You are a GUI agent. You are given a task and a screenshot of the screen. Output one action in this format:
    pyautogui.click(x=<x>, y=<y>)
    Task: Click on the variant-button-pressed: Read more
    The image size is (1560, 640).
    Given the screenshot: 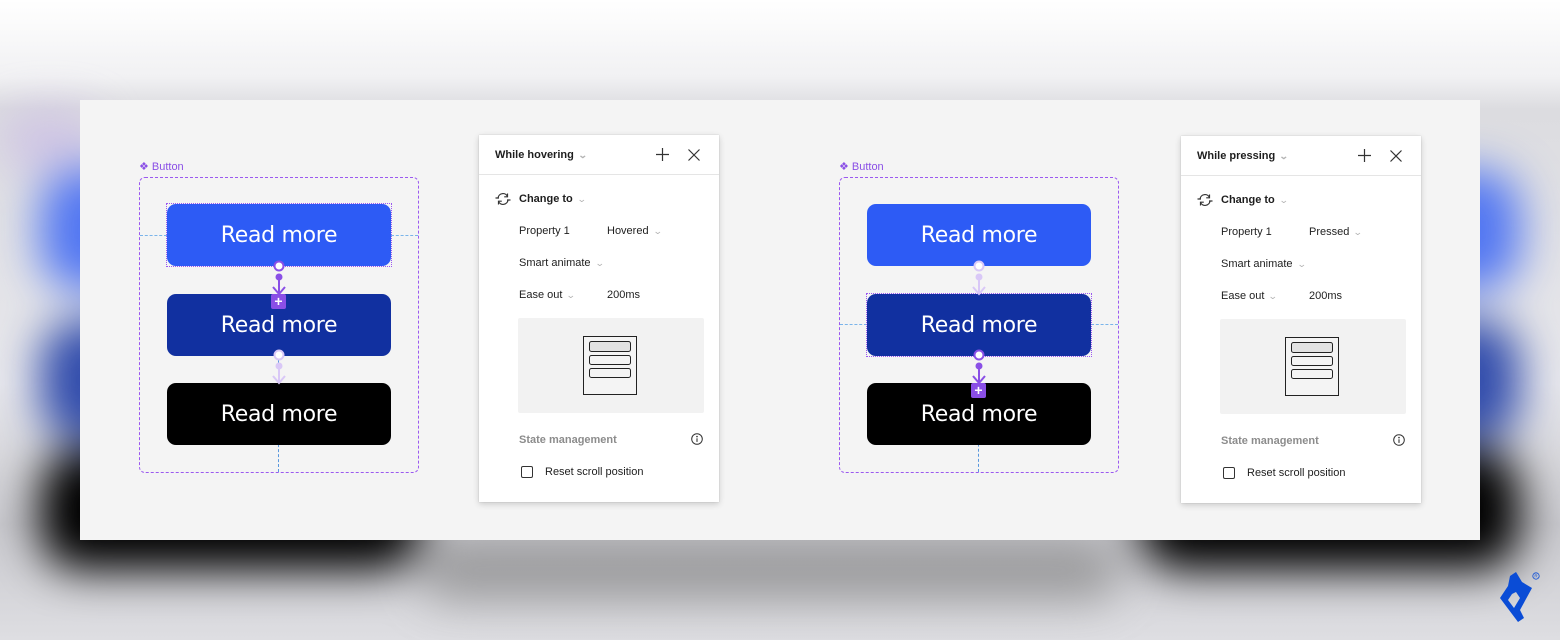 What is the action you would take?
    pyautogui.click(x=279, y=414)
    